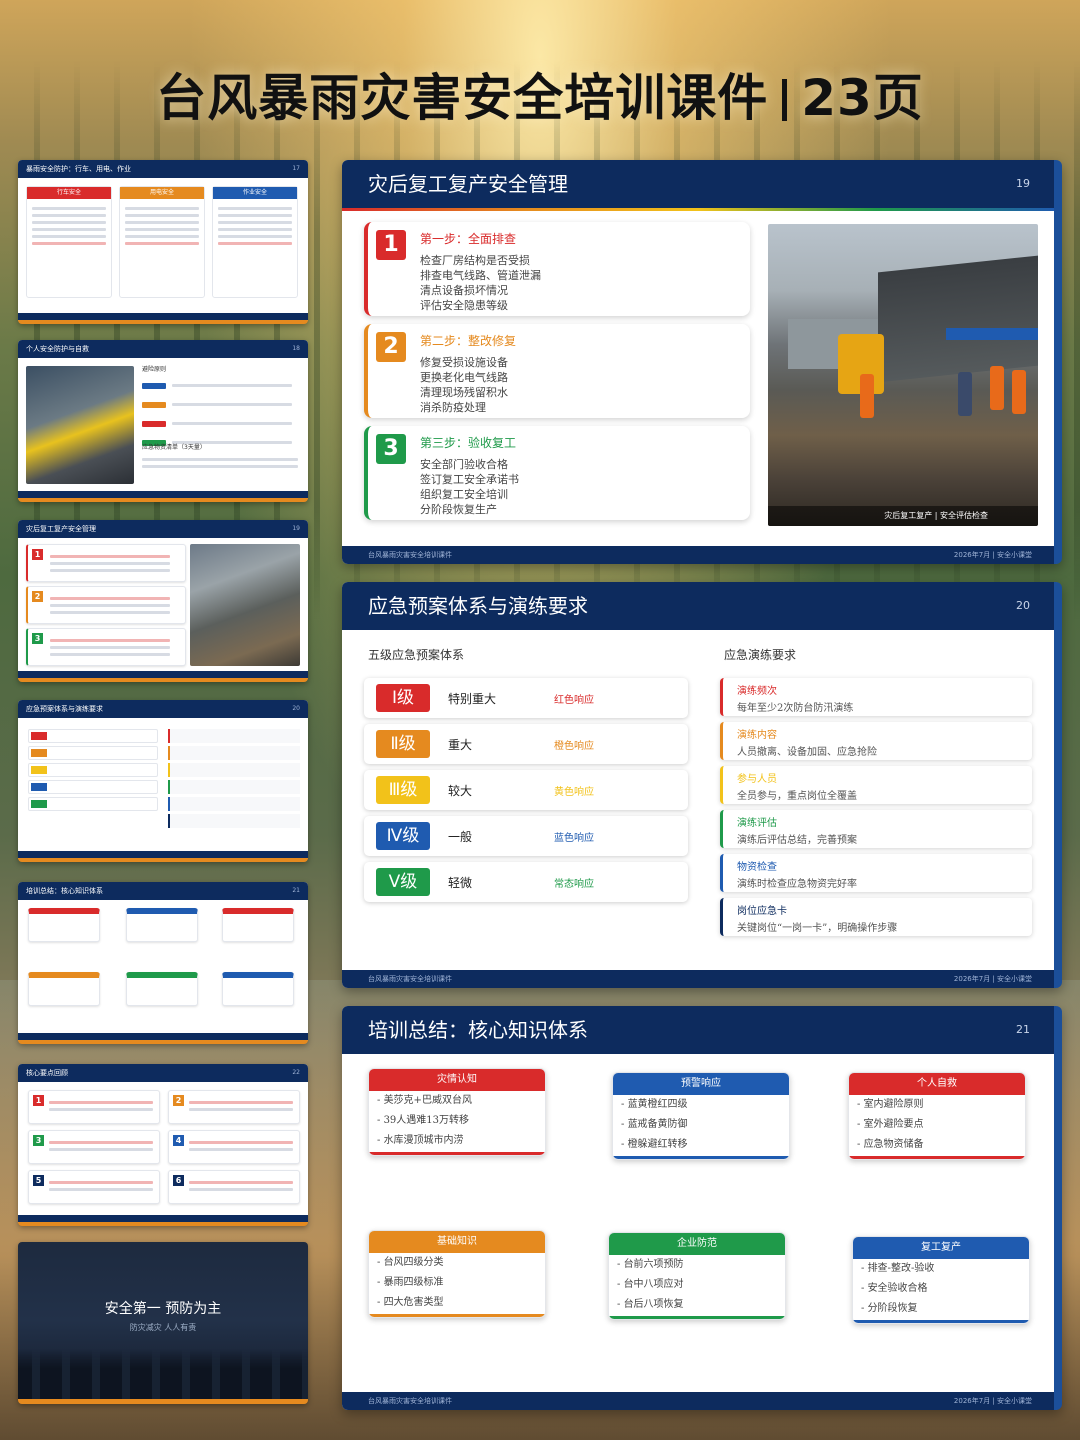  Describe the element at coordinates (480, 275) in the screenshot. I see `step-line: 排查电气线路、管道泄漏` at that location.